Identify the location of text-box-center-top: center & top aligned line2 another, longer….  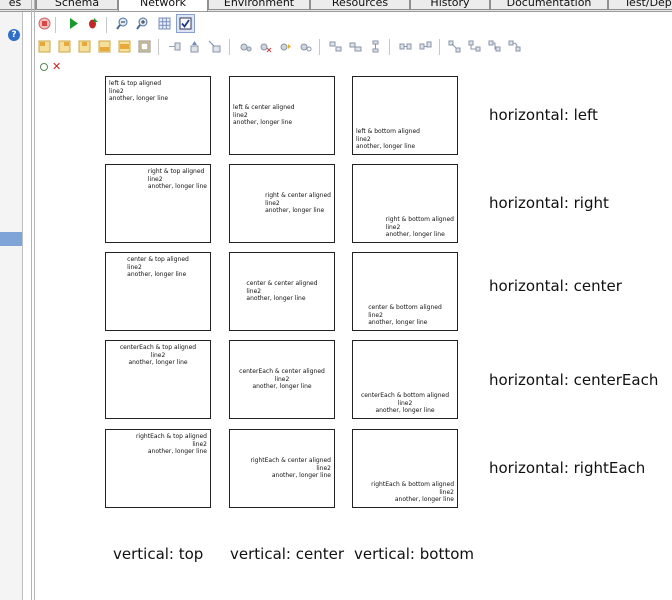
(158, 291).